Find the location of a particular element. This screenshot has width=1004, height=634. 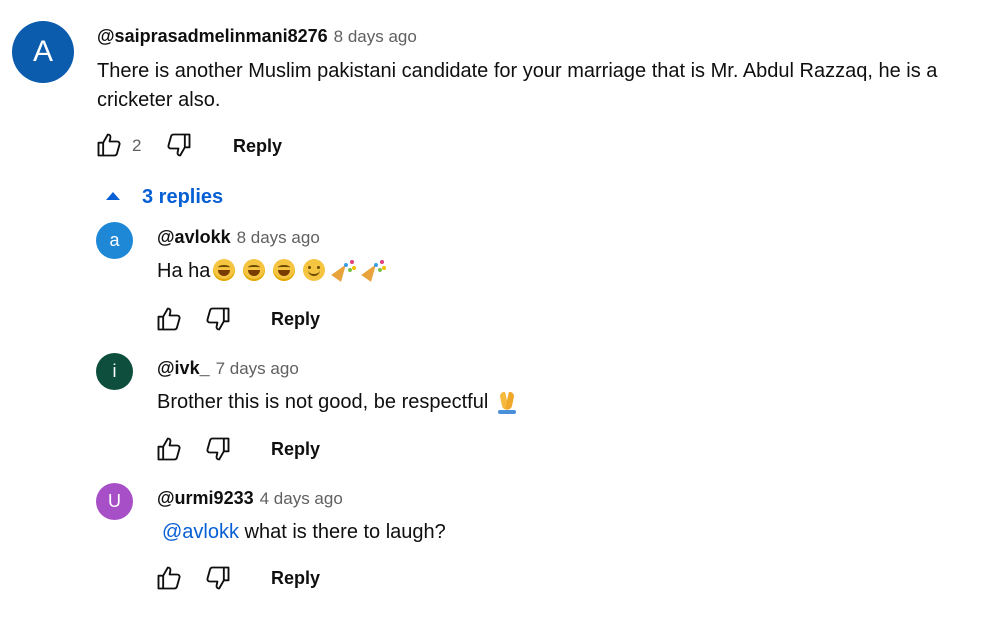

reply-header: @ivk_ 7 days ago is located at coordinates (228, 368).